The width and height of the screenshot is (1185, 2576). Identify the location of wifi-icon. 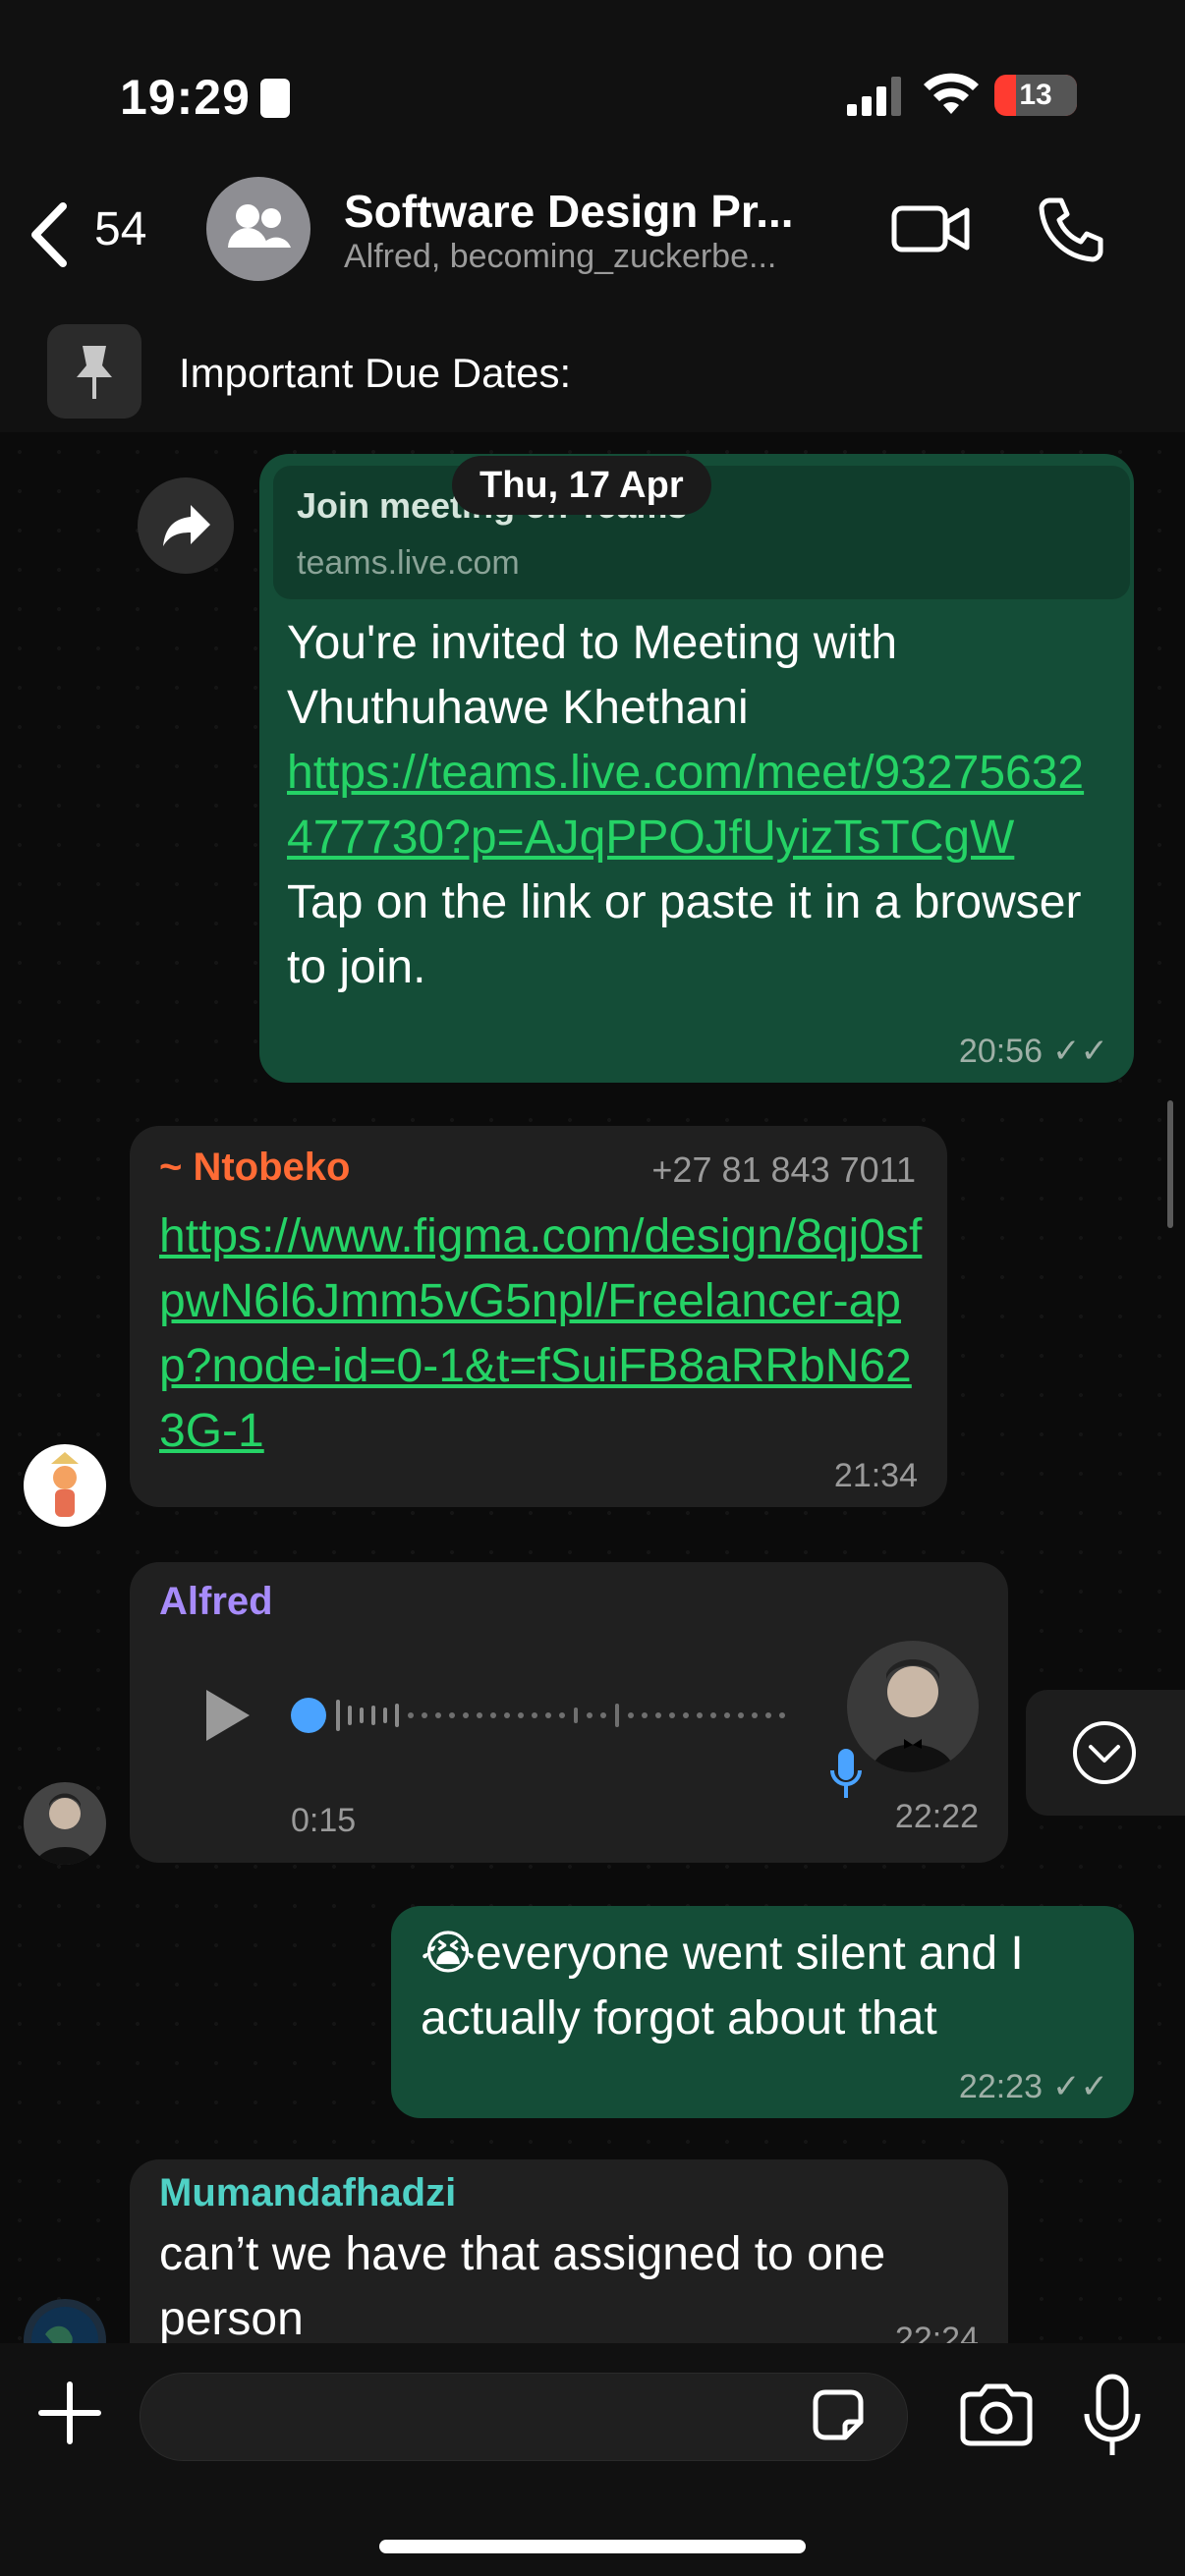
(952, 93).